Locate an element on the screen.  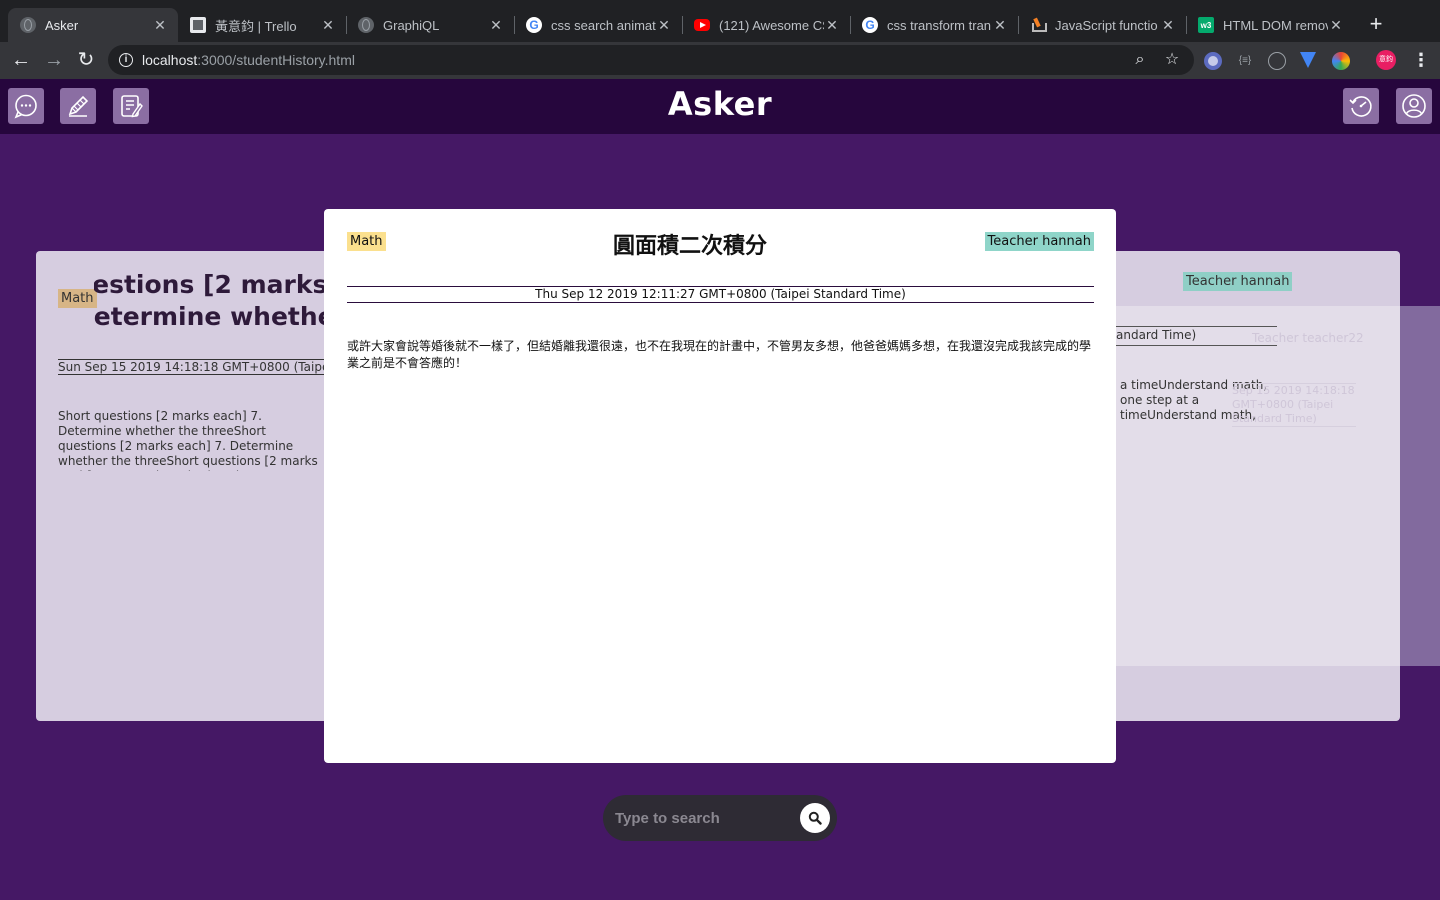
profile-avatar: 意鈞 is located at coordinates (1386, 60).